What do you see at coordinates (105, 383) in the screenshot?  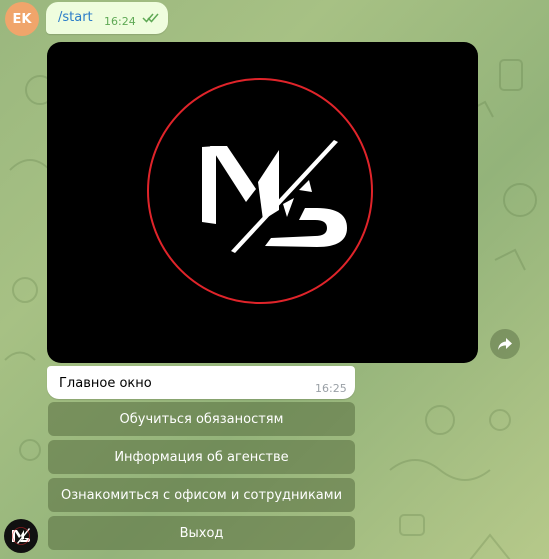 I see `caption-text: Главное окно` at bounding box center [105, 383].